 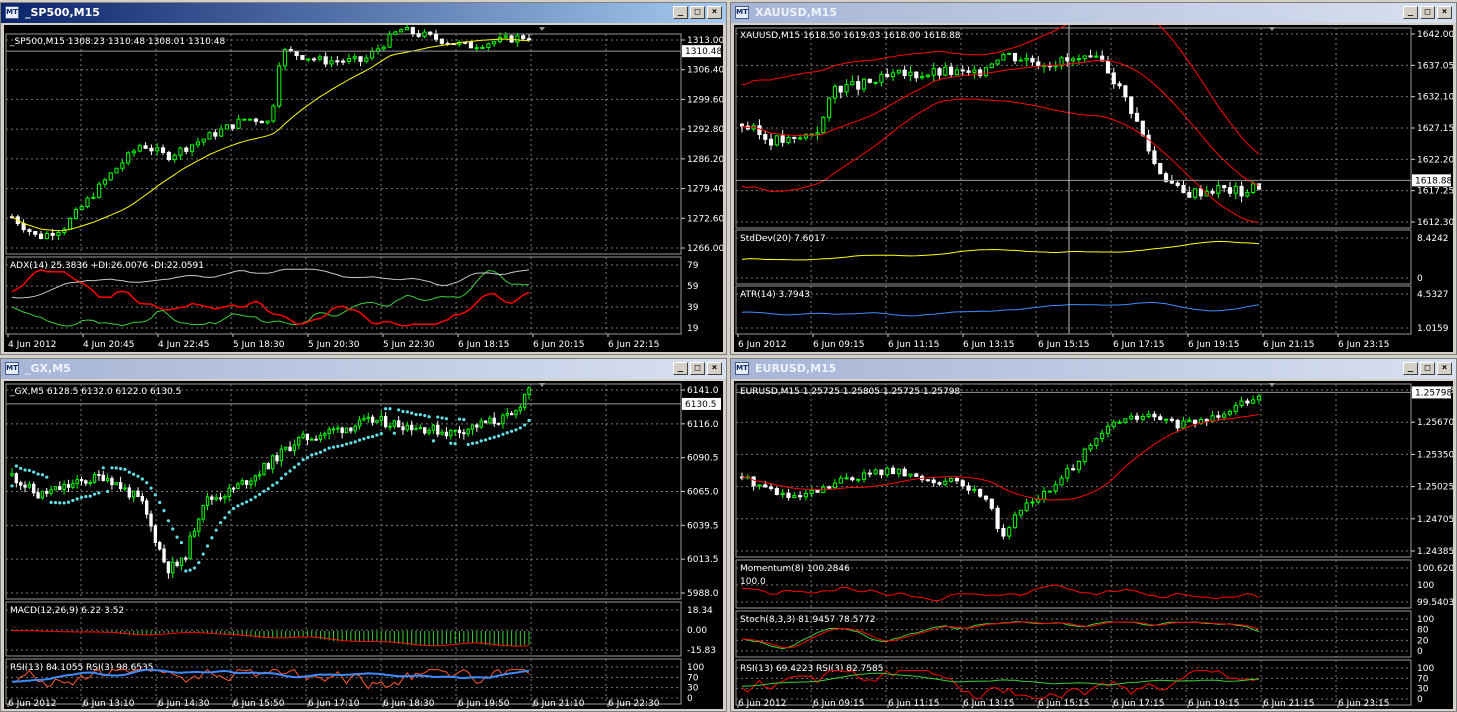 I want to click on time-axis-label: 6 Jun 09:15, so click(x=838, y=704).